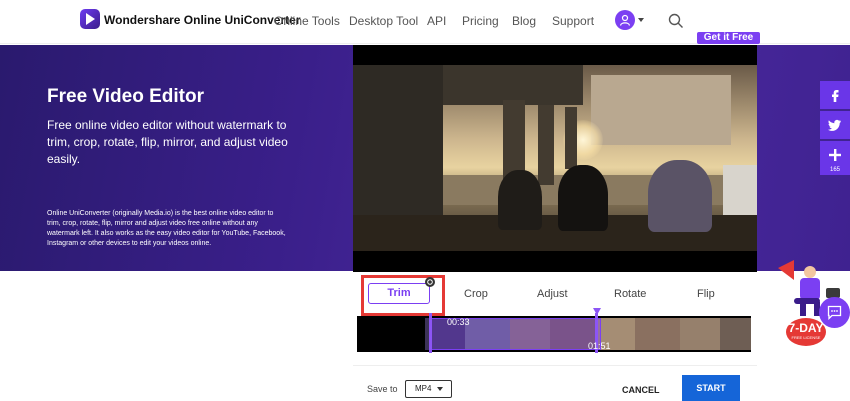  I want to click on get-it-free-button: Get it Free, so click(728, 38).